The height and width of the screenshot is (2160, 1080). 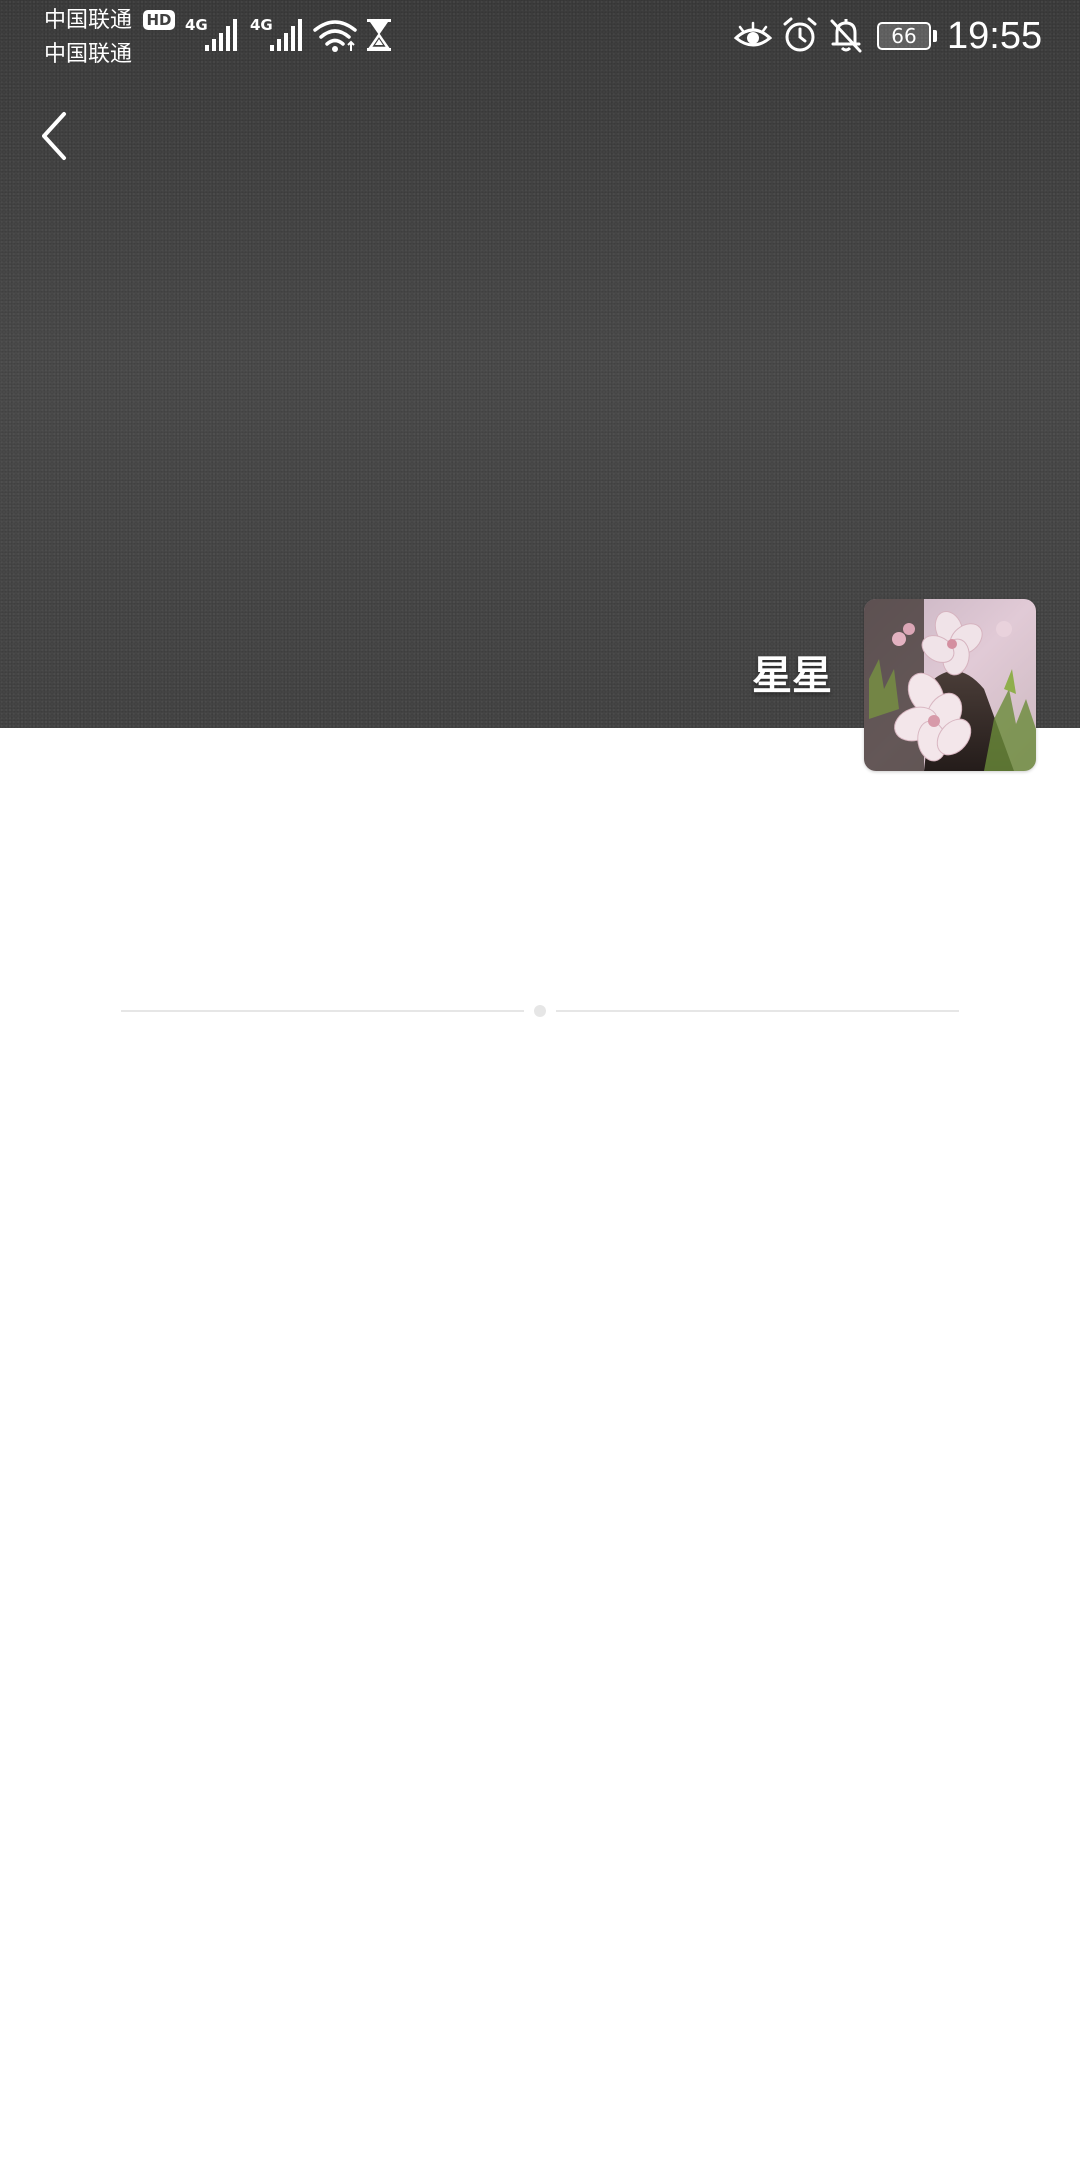 What do you see at coordinates (159, 20) in the screenshot?
I see `hd-badge: HD` at bounding box center [159, 20].